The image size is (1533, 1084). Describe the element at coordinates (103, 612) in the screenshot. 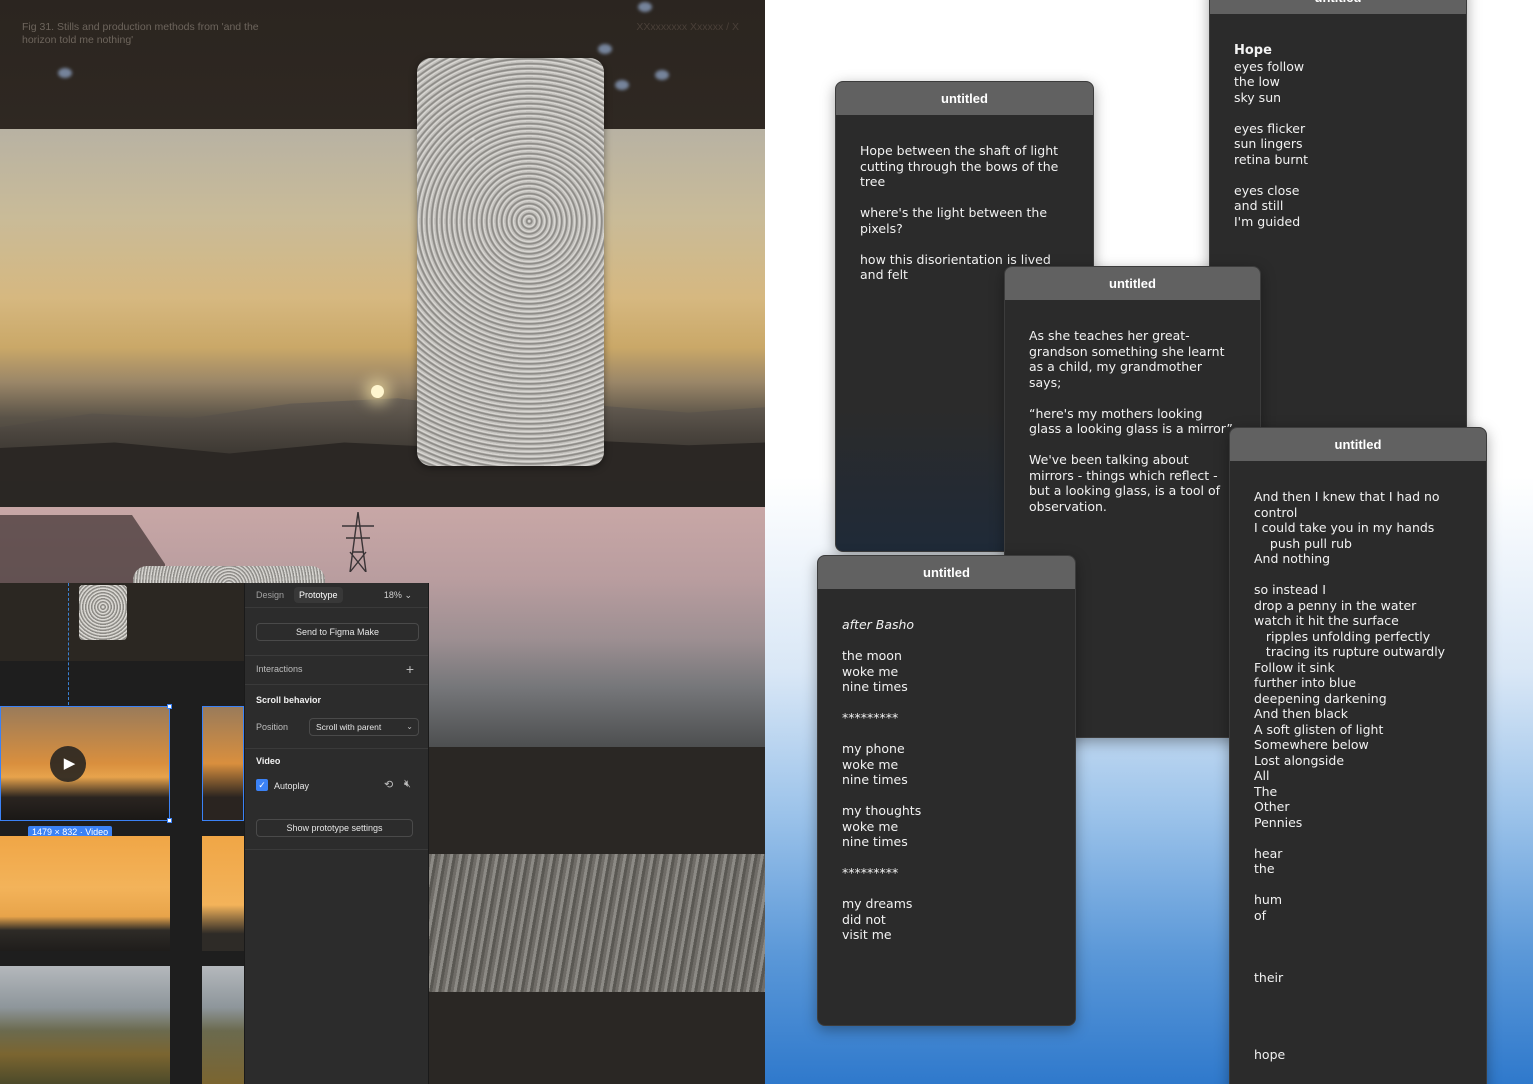

I see `water-thumbnail` at that location.